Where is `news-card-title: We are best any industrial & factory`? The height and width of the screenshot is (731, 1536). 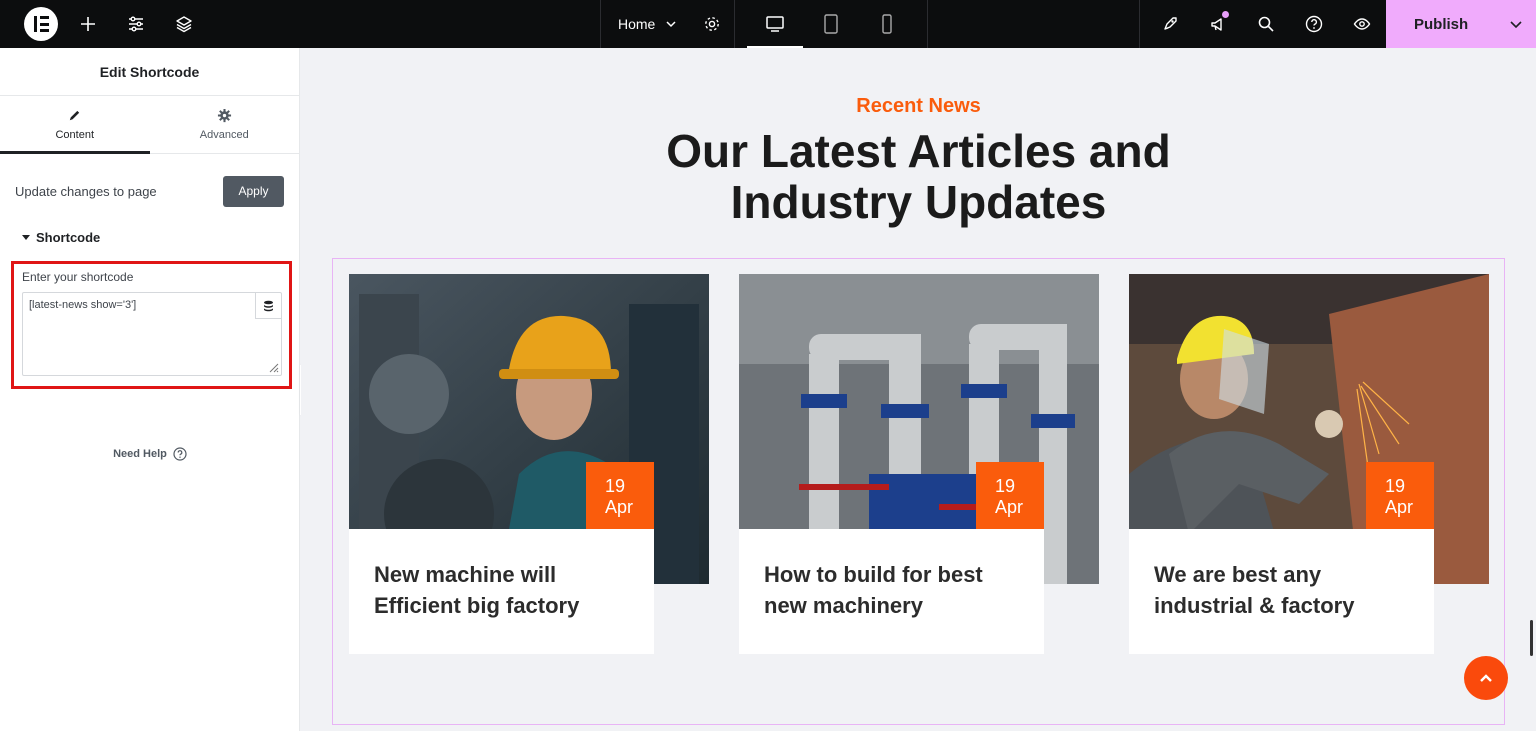
news-card-title: We are best any industrial & factory is located at coordinates (1281, 590).